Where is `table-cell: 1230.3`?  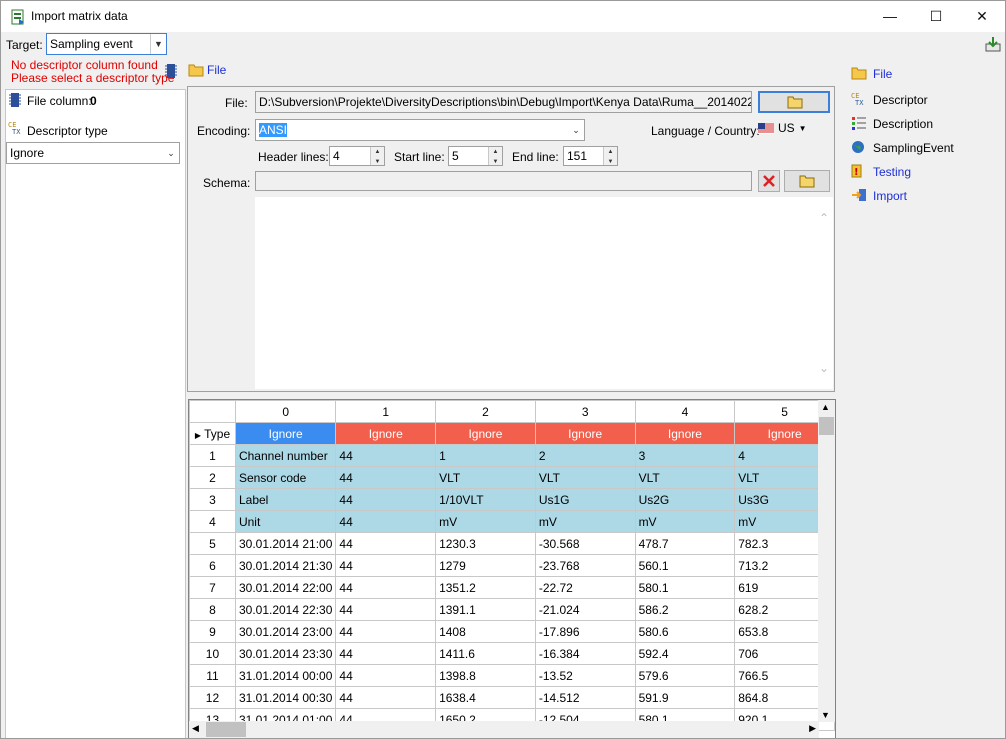 table-cell: 1230.3 is located at coordinates (485, 543).